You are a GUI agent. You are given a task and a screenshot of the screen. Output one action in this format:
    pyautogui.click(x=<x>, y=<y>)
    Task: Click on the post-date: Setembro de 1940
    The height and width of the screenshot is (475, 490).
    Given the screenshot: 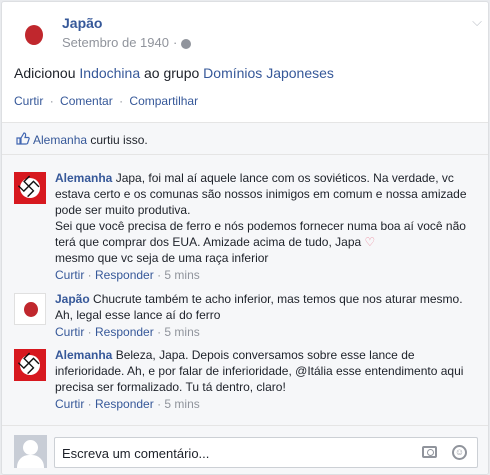 What is the action you would take?
    pyautogui.click(x=115, y=42)
    